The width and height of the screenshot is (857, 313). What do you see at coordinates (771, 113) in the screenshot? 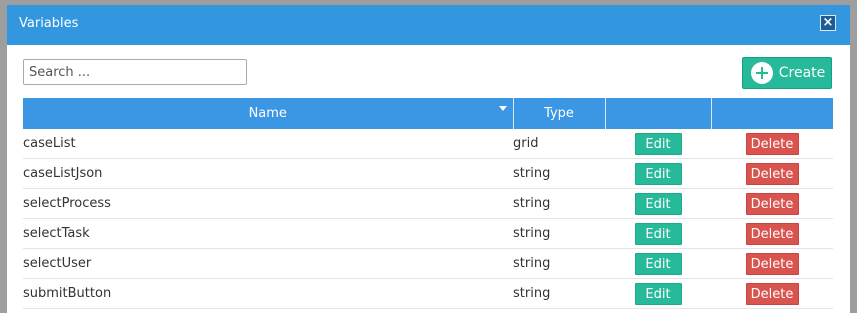
I see `column-header-delete` at bounding box center [771, 113].